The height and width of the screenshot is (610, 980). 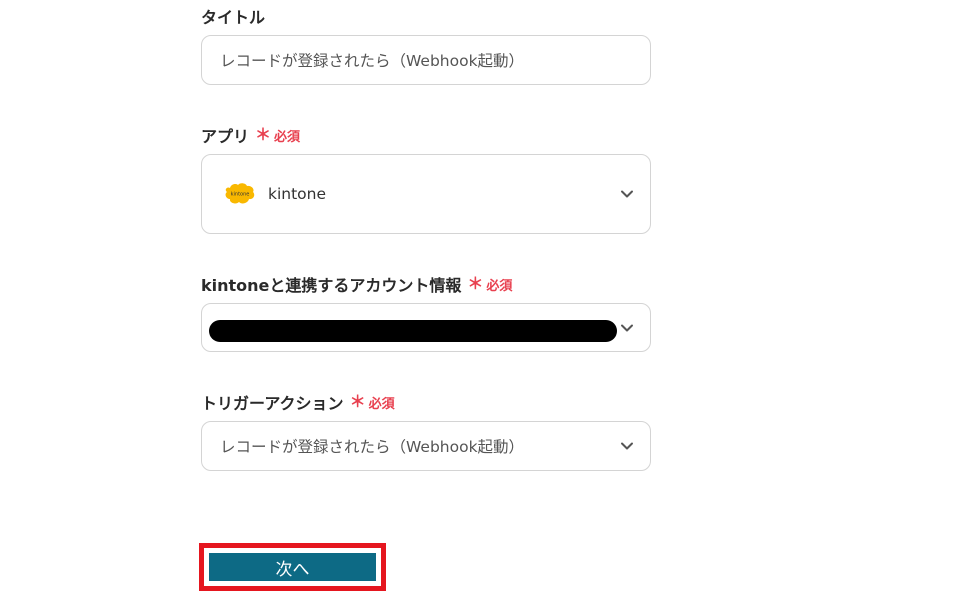 I want to click on trigger-select: レコードが登録されたら（Webhook起動）, so click(x=426, y=446).